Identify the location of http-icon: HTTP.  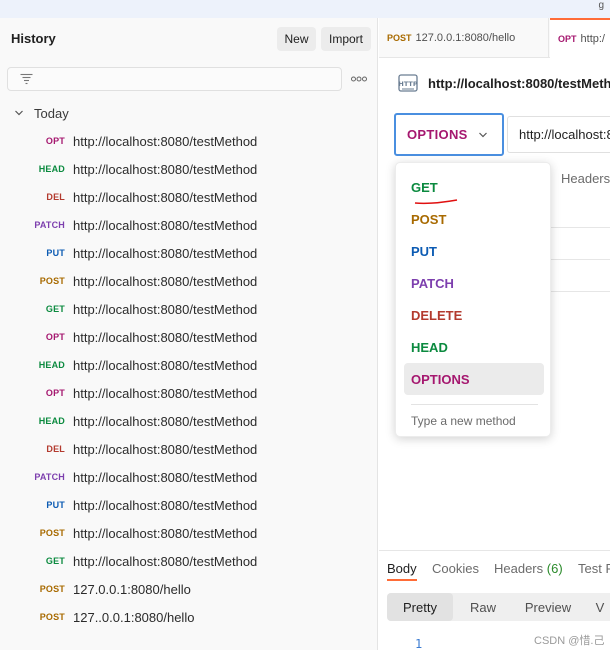
(408, 83).